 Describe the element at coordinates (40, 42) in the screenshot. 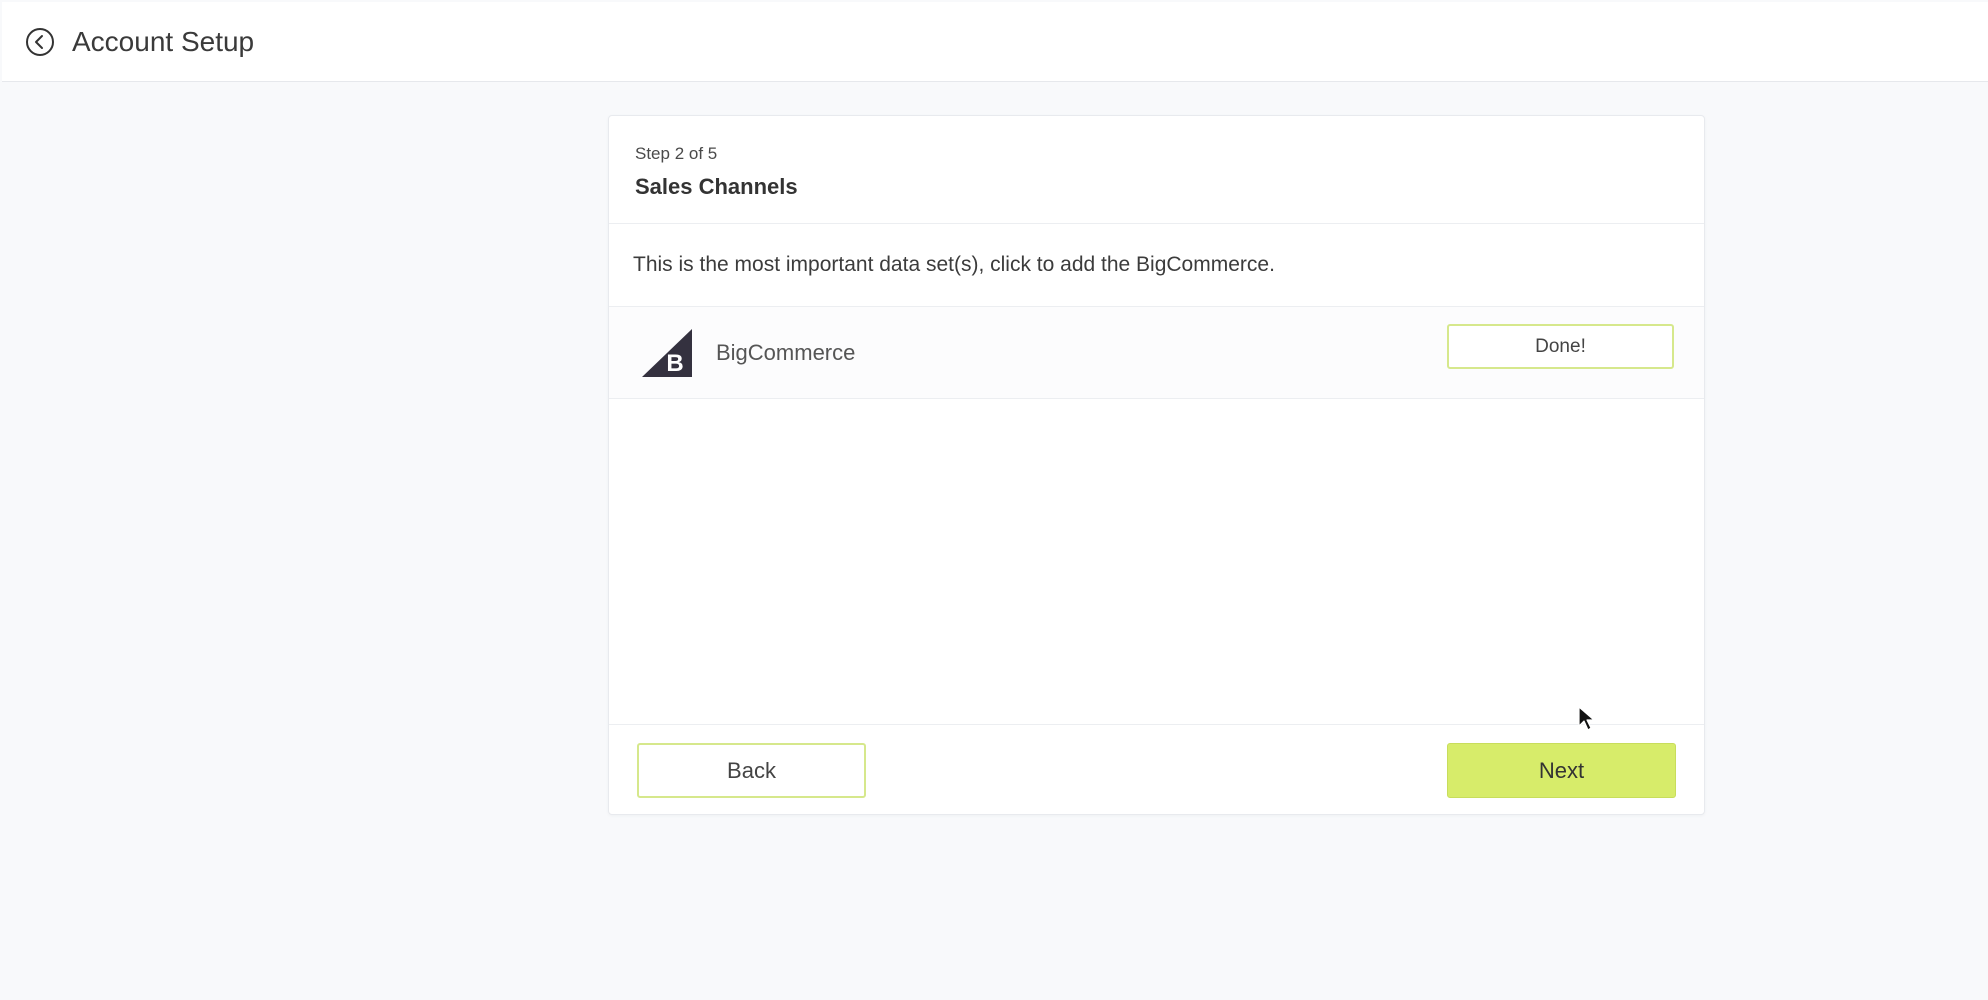

I see `back-arrow-icon` at that location.